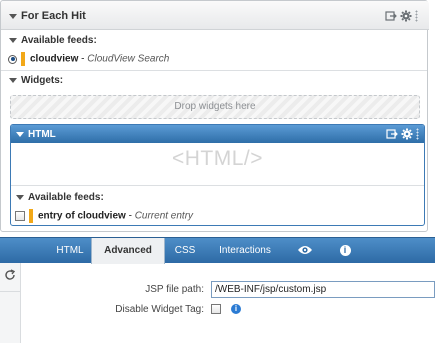 The image size is (435, 343). I want to click on editor-tab-bar: HTML Advanced CSS Interactions i, so click(217, 250).